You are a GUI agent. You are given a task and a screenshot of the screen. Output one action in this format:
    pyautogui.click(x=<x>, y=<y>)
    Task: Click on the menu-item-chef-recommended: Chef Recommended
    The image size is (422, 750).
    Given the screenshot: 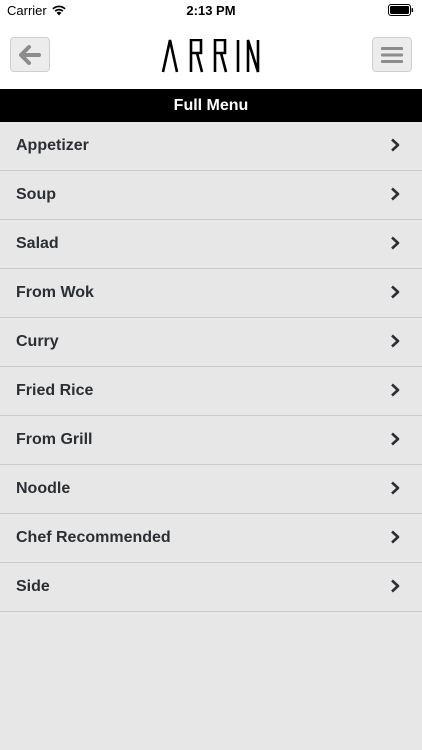 What is the action you would take?
    pyautogui.click(x=211, y=538)
    